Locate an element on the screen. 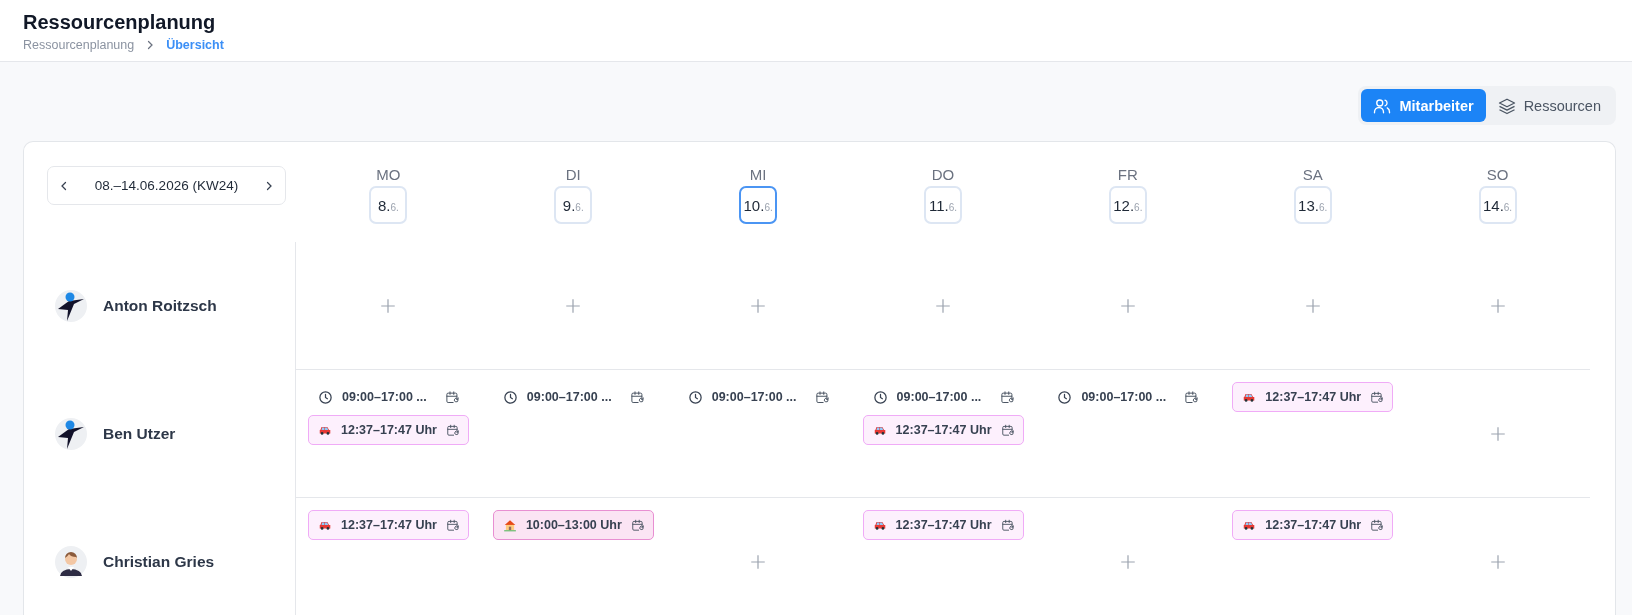 This screenshot has width=1632, height=615. view-tab: Ressourcen is located at coordinates (1549, 105).